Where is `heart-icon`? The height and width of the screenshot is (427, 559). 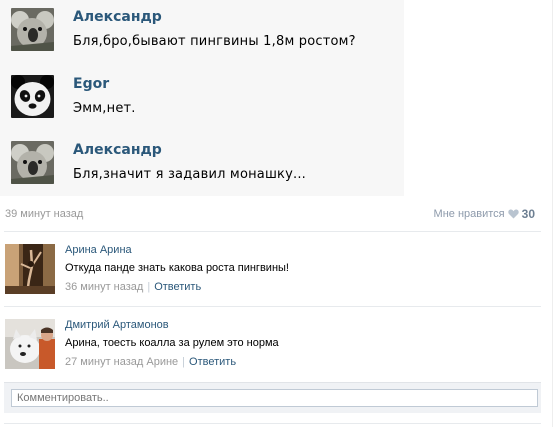
heart-icon is located at coordinates (513, 214).